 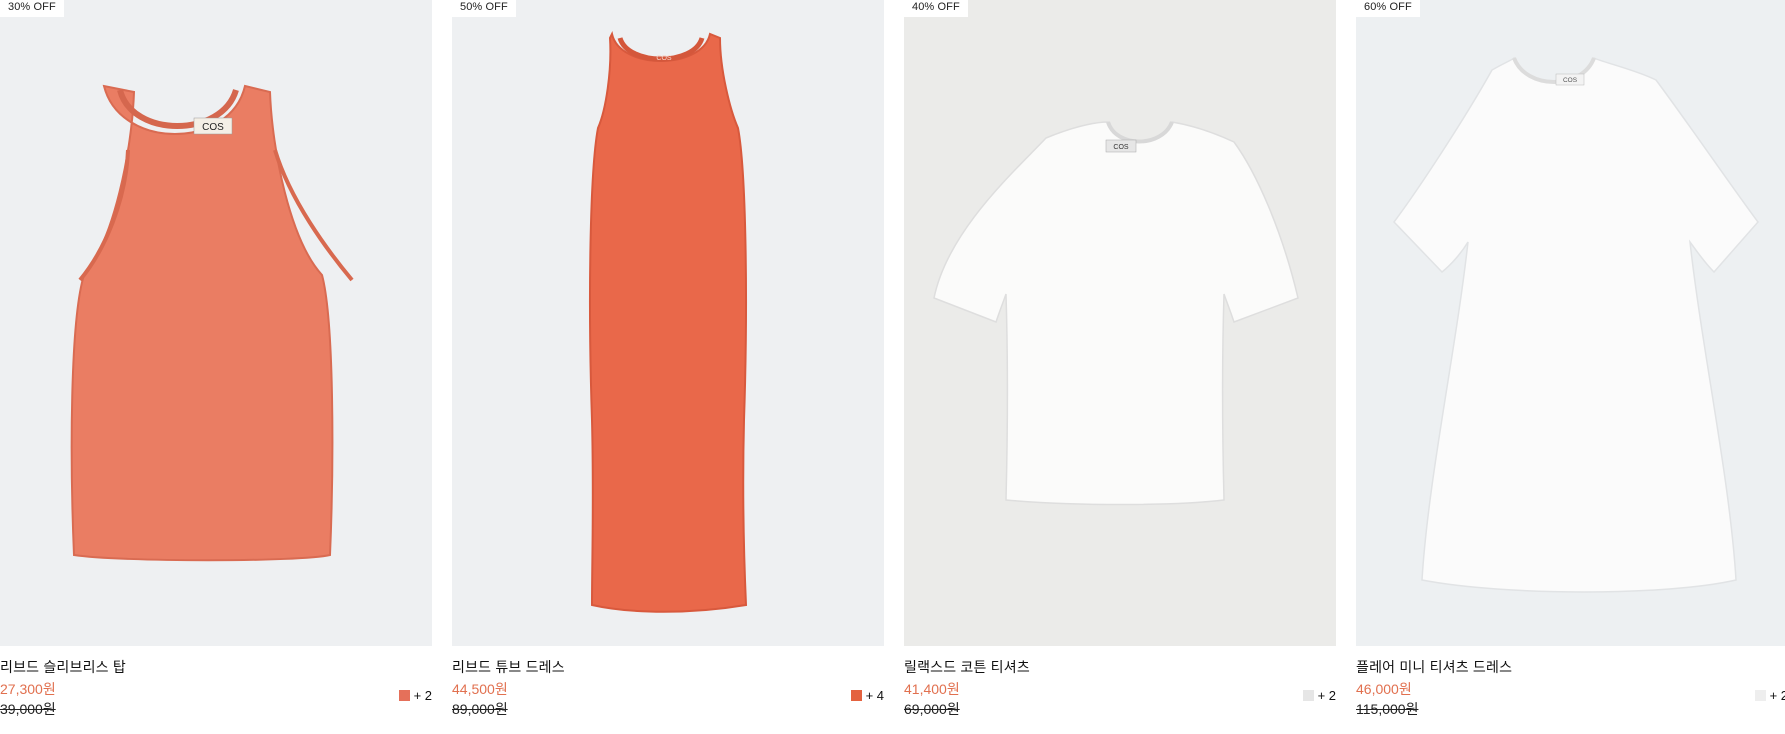 What do you see at coordinates (1388, 8) in the screenshot?
I see `discount-badge: 60% OFF` at bounding box center [1388, 8].